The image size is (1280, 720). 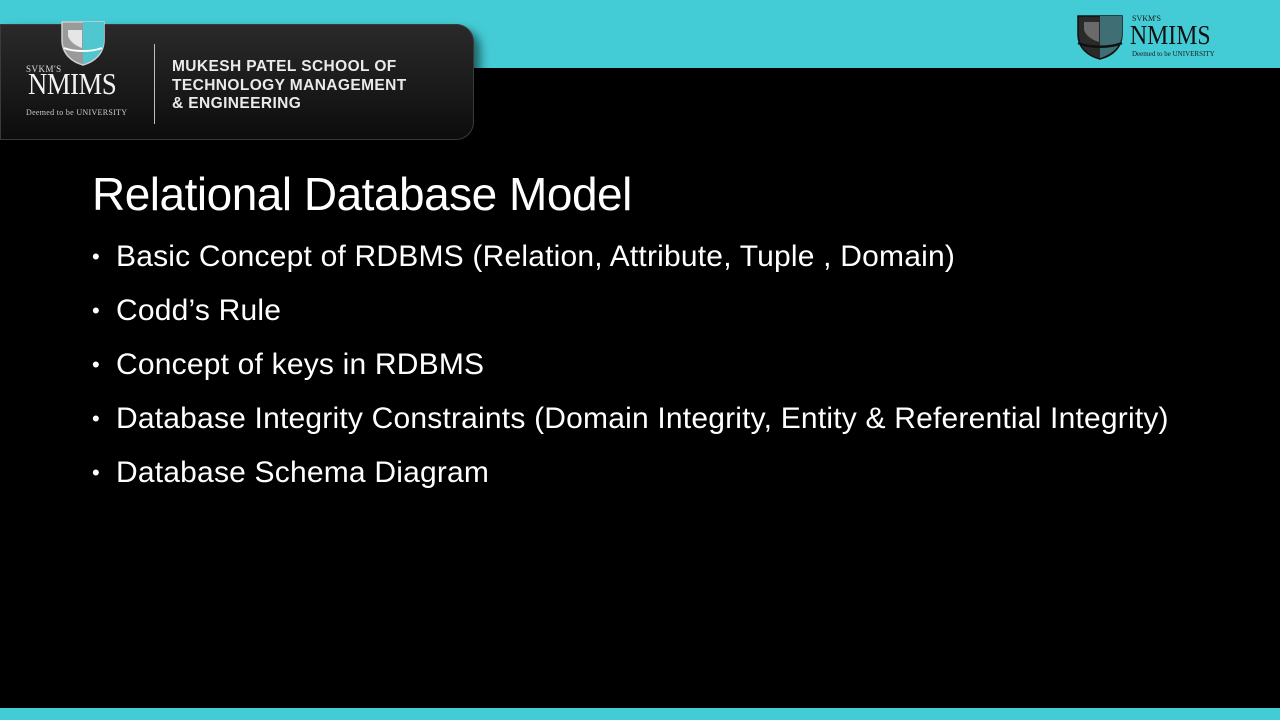 What do you see at coordinates (154, 84) in the screenshot?
I see `header-divider` at bounding box center [154, 84].